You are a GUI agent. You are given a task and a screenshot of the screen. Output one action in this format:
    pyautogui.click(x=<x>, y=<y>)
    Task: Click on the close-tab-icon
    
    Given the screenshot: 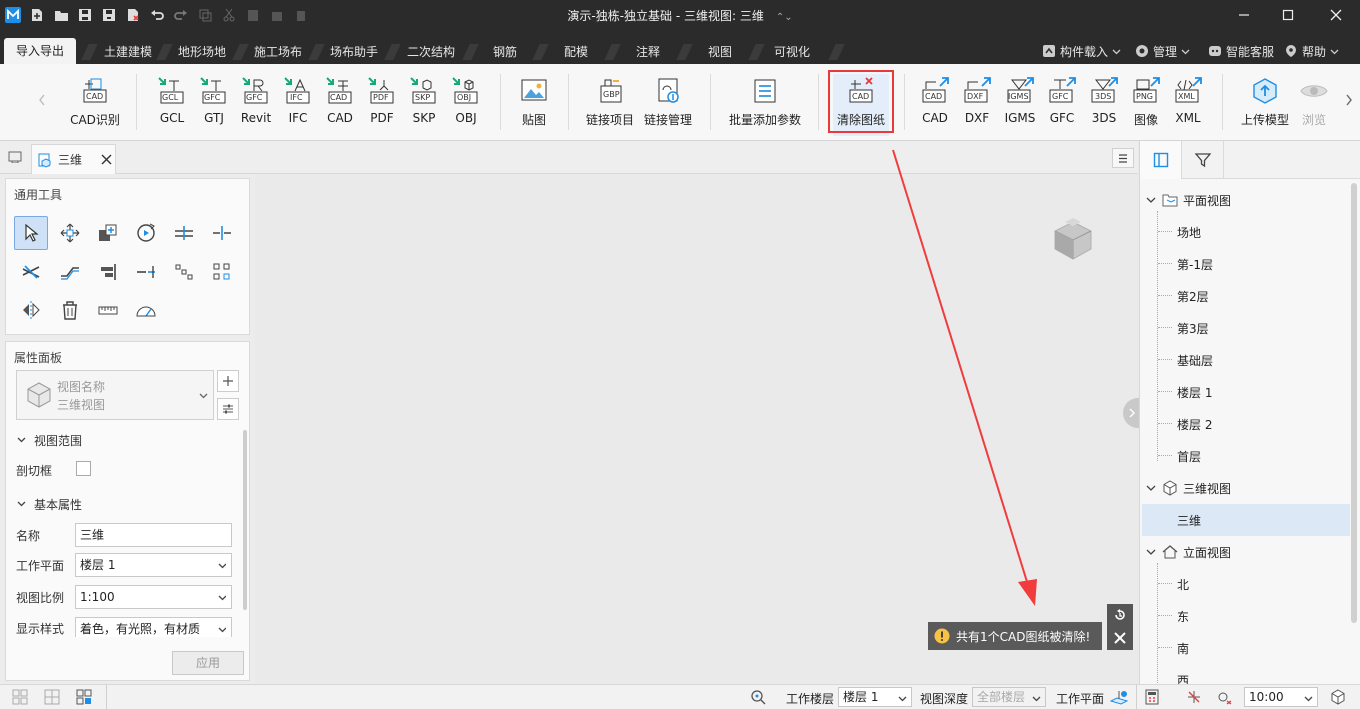 What is the action you would take?
    pyautogui.click(x=106, y=159)
    